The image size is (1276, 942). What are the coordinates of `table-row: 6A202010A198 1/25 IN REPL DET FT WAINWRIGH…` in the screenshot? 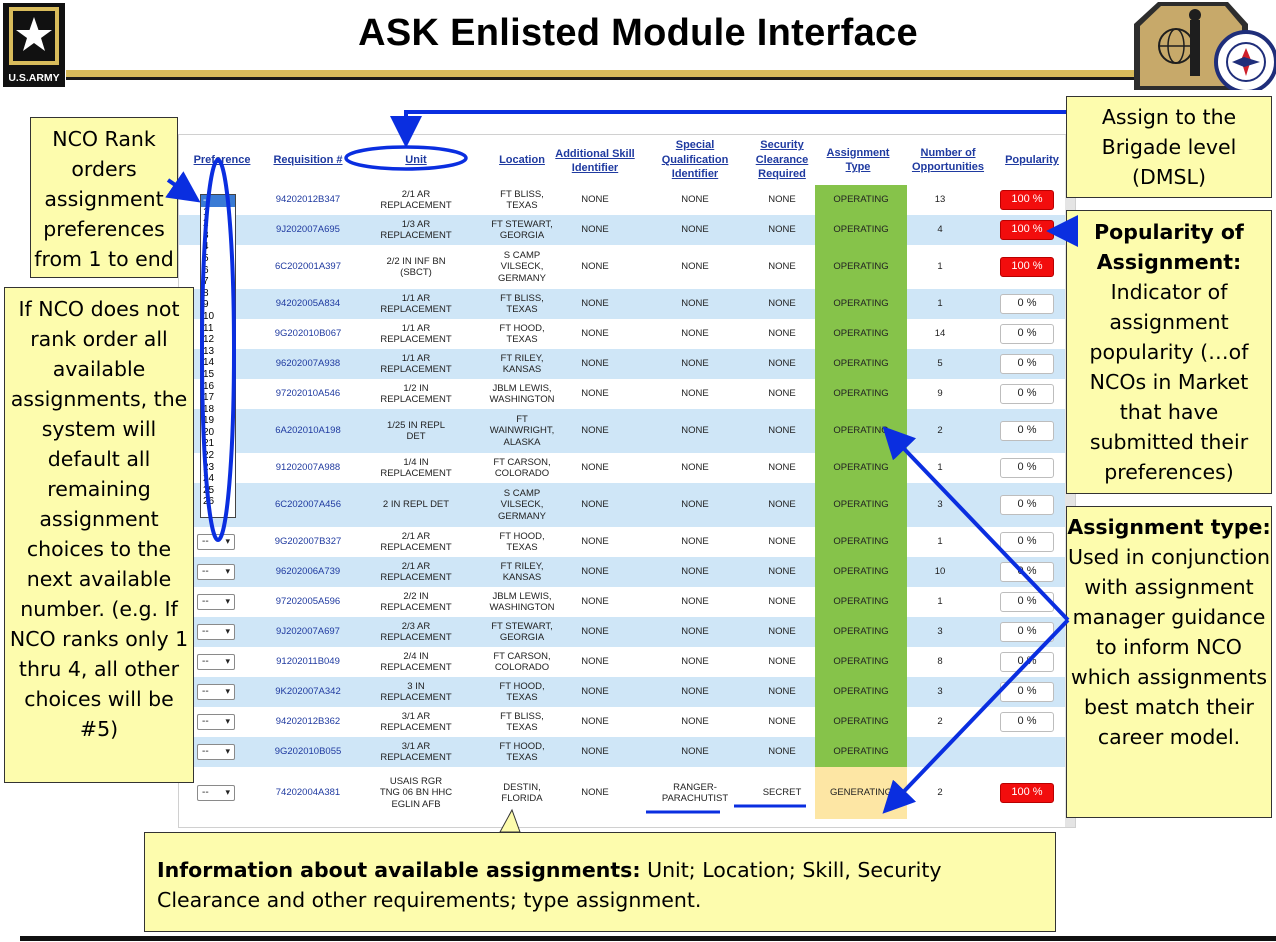 It's located at (623, 431).